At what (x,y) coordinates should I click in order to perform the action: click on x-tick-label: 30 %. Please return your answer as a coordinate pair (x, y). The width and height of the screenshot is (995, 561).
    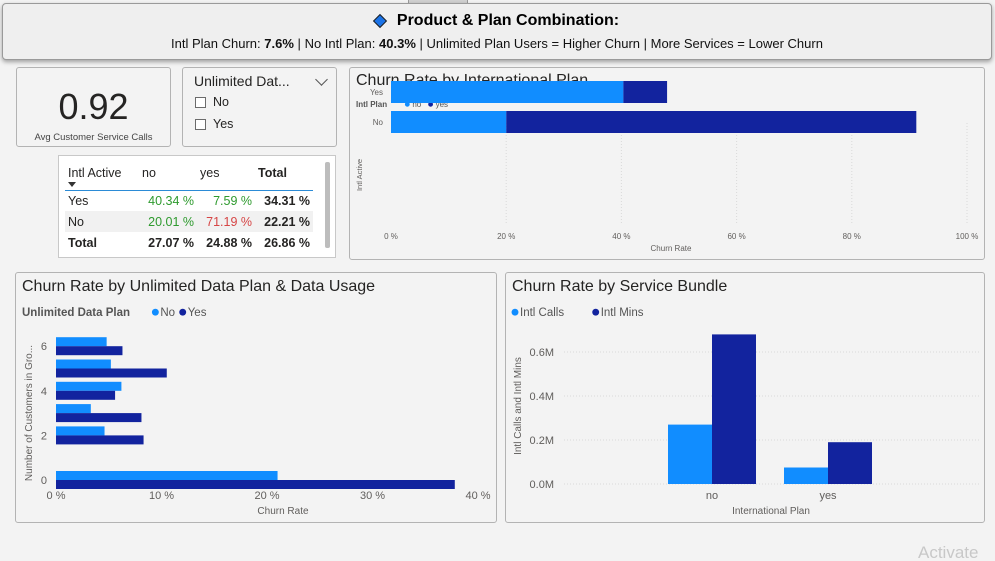
    Looking at the image, I should click on (372, 496).